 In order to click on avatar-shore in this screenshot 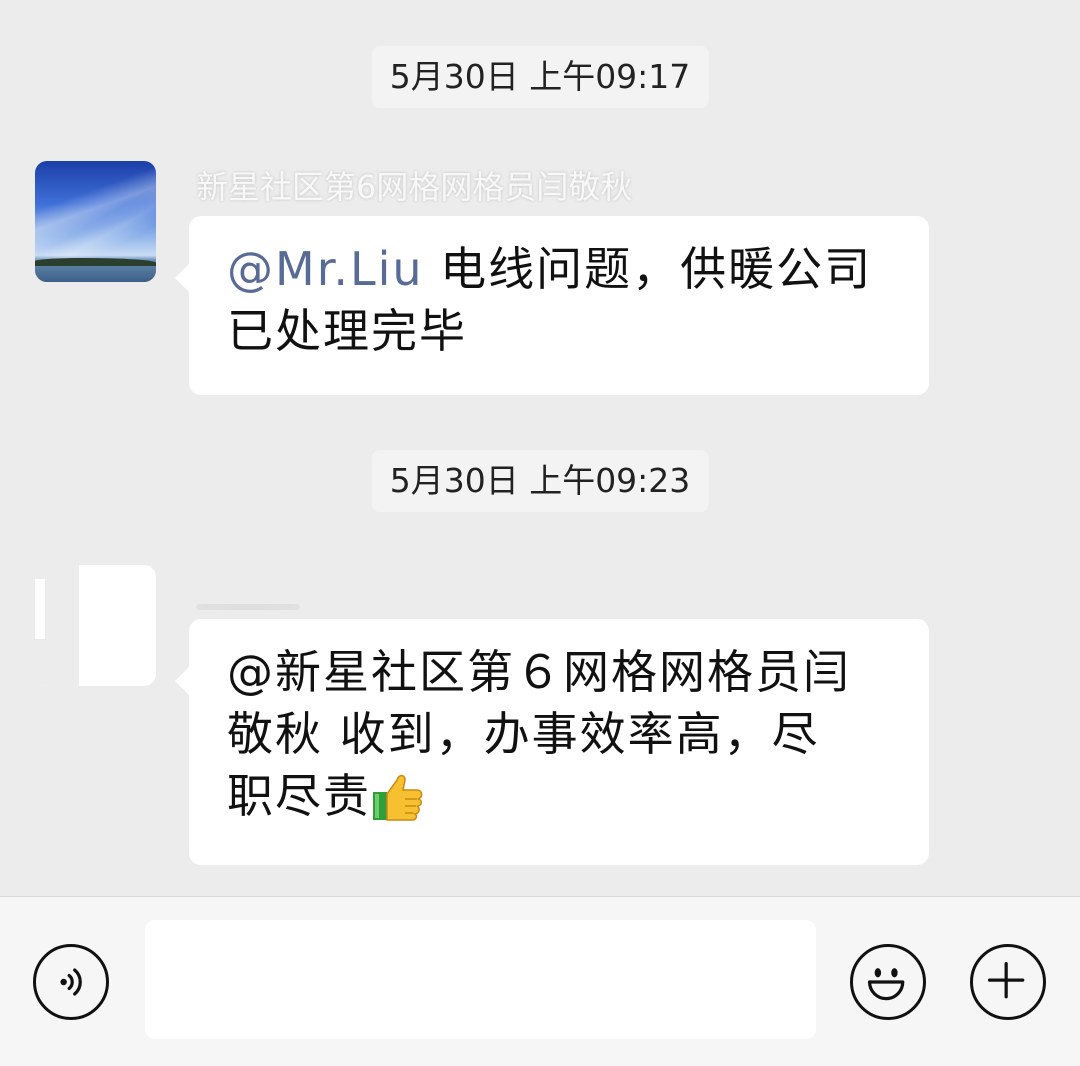, I will do `click(95, 262)`.